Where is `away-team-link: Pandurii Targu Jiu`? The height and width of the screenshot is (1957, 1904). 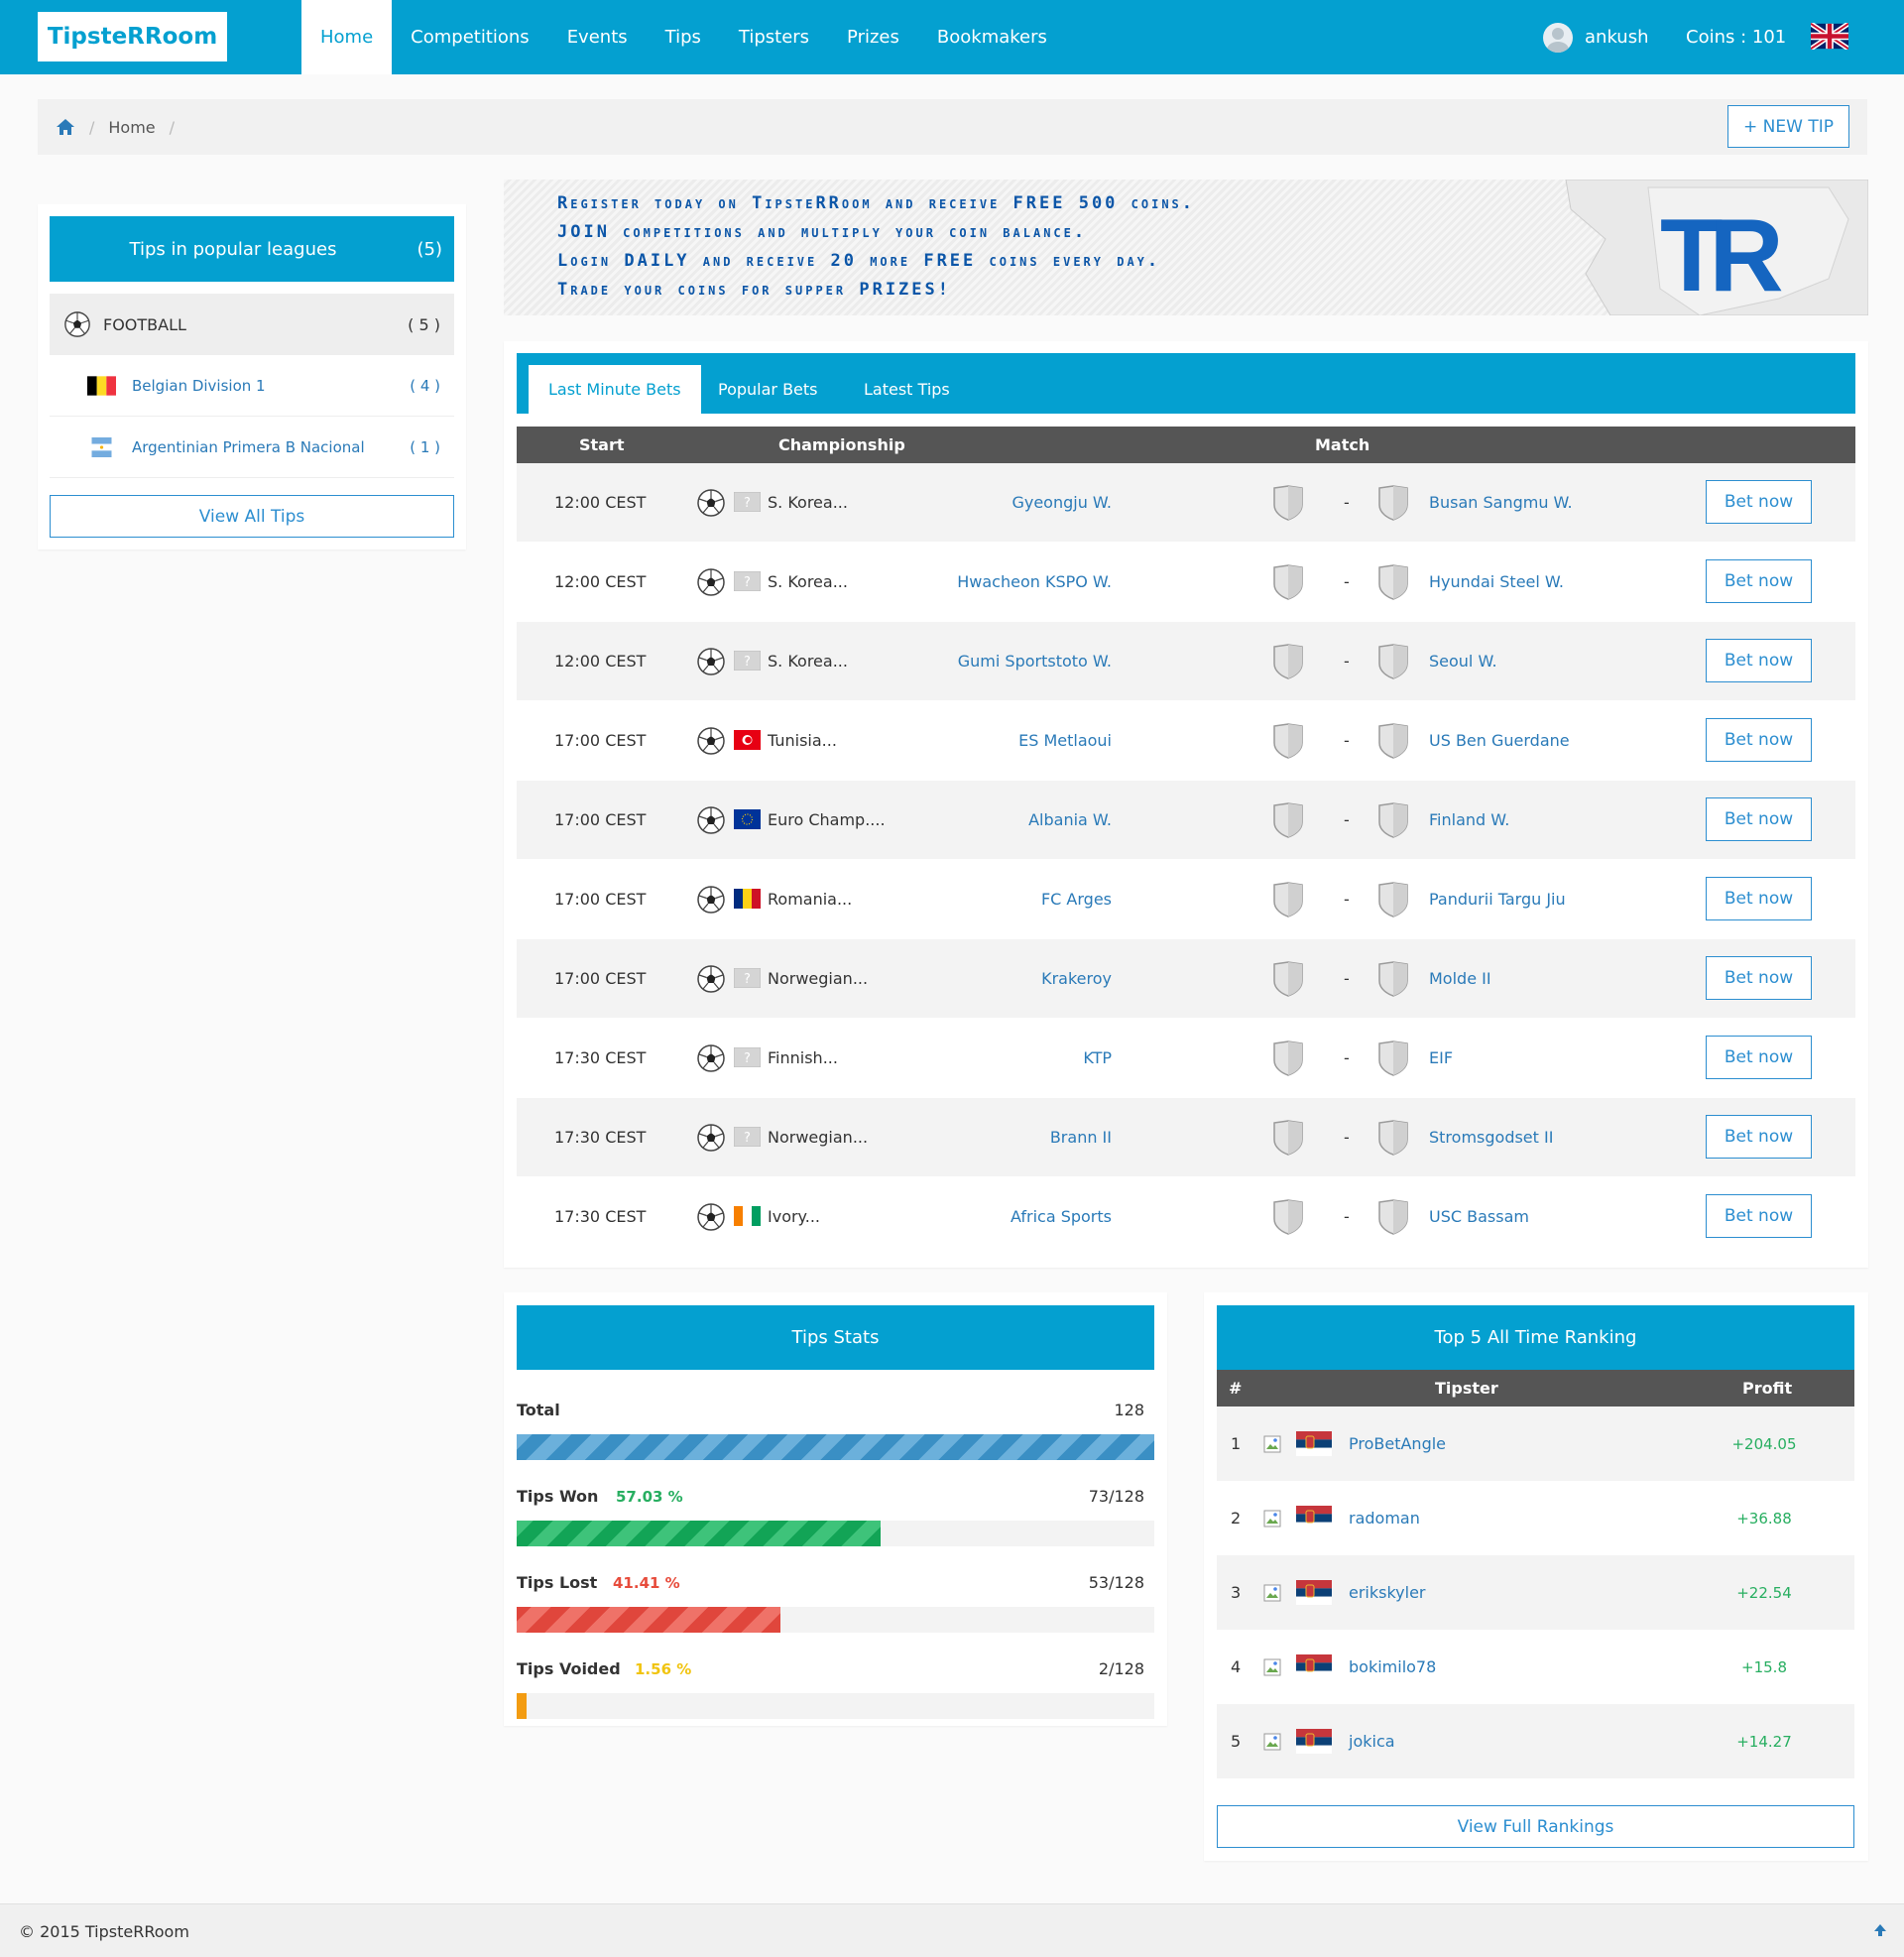 away-team-link: Pandurii Targu Jiu is located at coordinates (1497, 899).